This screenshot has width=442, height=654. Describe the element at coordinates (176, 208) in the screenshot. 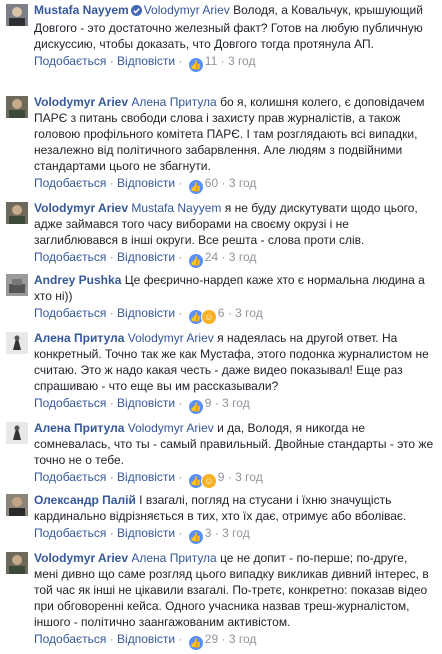

I see `comment-mention: Mustafa Nayyem` at that location.